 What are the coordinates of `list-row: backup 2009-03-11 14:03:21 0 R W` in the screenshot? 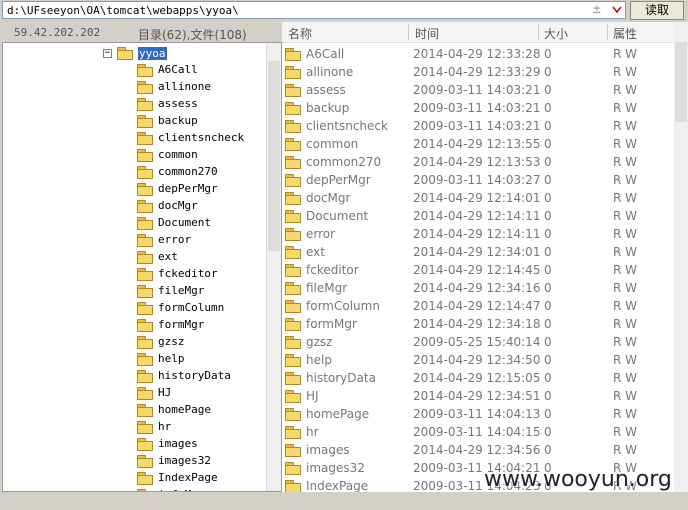 It's located at (478, 108).